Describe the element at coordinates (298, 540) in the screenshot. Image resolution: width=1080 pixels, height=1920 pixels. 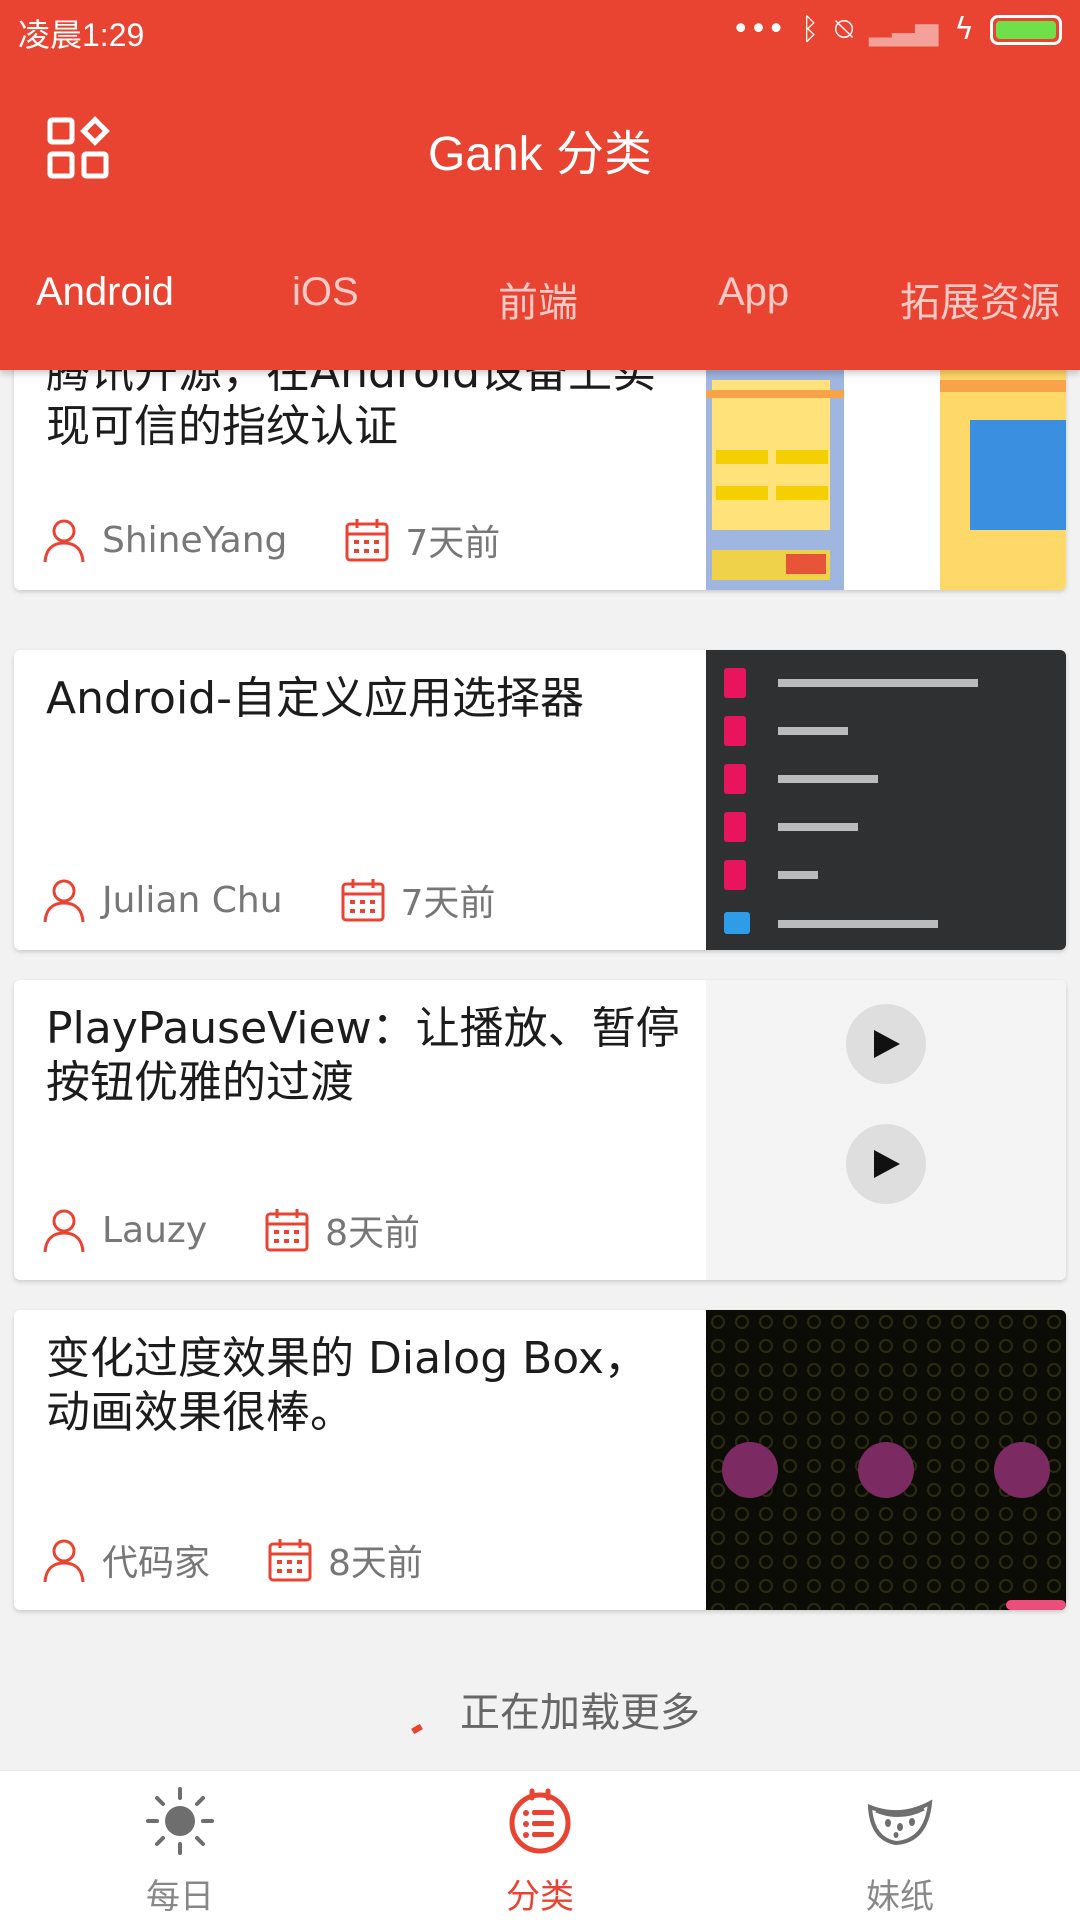
I see `article-meta: ShineYang 7天前` at that location.